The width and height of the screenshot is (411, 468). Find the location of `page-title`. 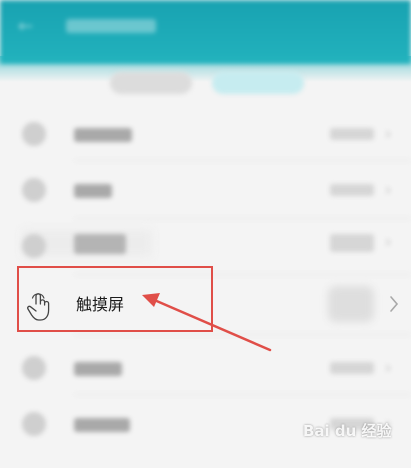

page-title is located at coordinates (111, 26).